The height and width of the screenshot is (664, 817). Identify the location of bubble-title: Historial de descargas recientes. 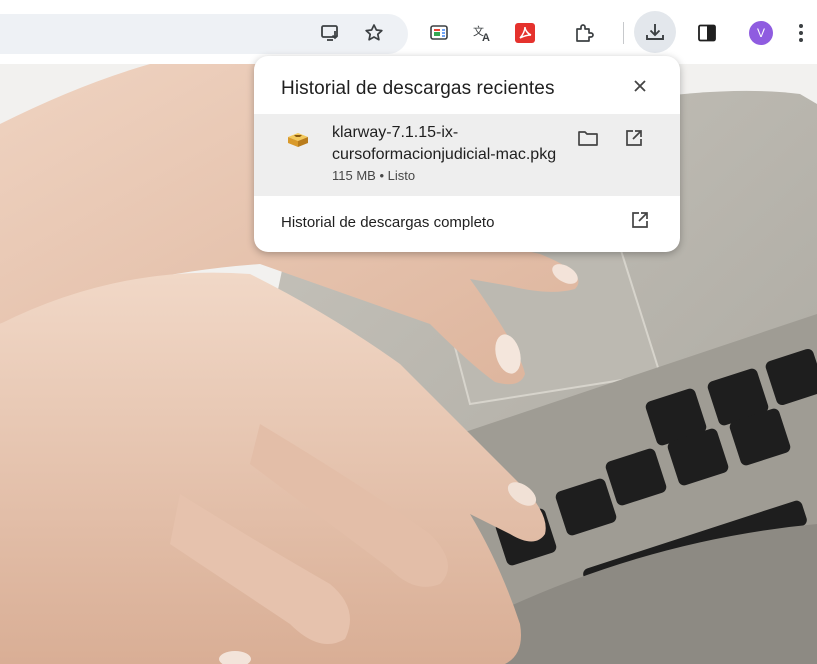
(418, 88).